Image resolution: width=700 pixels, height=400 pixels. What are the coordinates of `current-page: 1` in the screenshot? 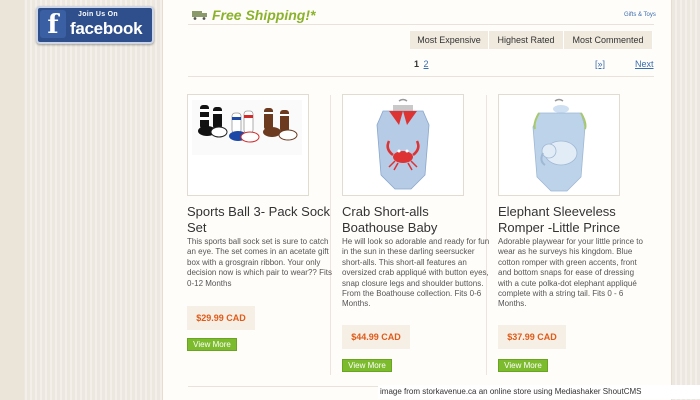 It's located at (417, 64).